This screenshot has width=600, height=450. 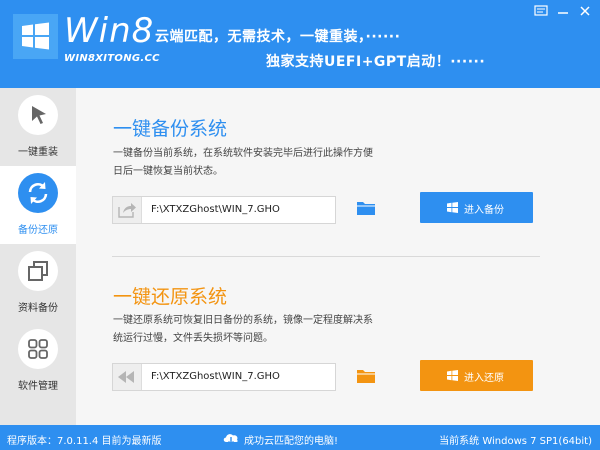 I want to click on refresh-icon, so click(x=38, y=193).